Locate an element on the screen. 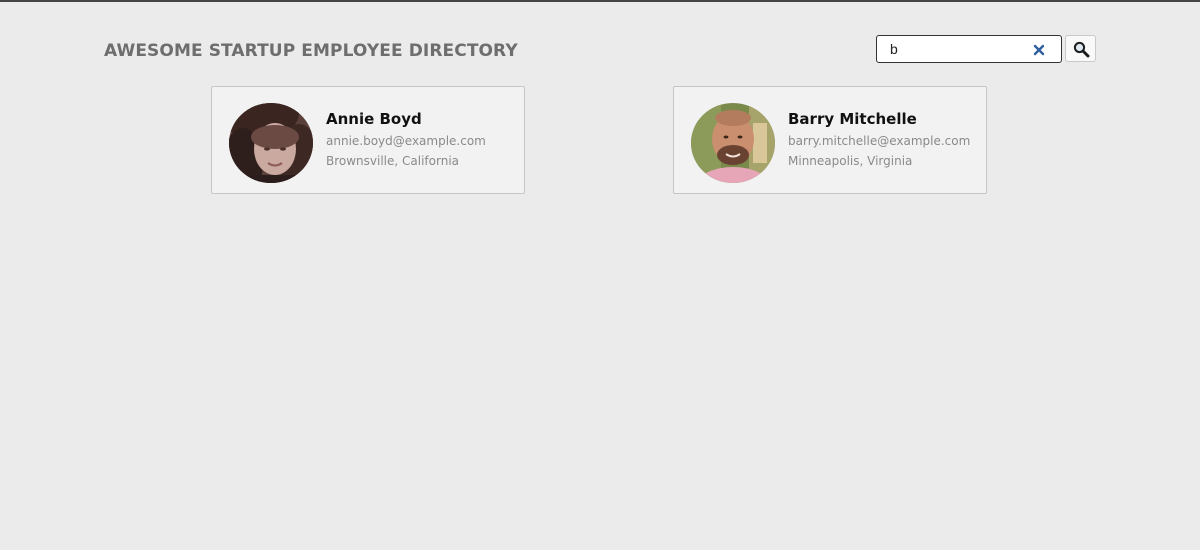 Image resolution: width=1200 pixels, height=550 pixels. employee-email: annie.boyd@example.com is located at coordinates (406, 141).